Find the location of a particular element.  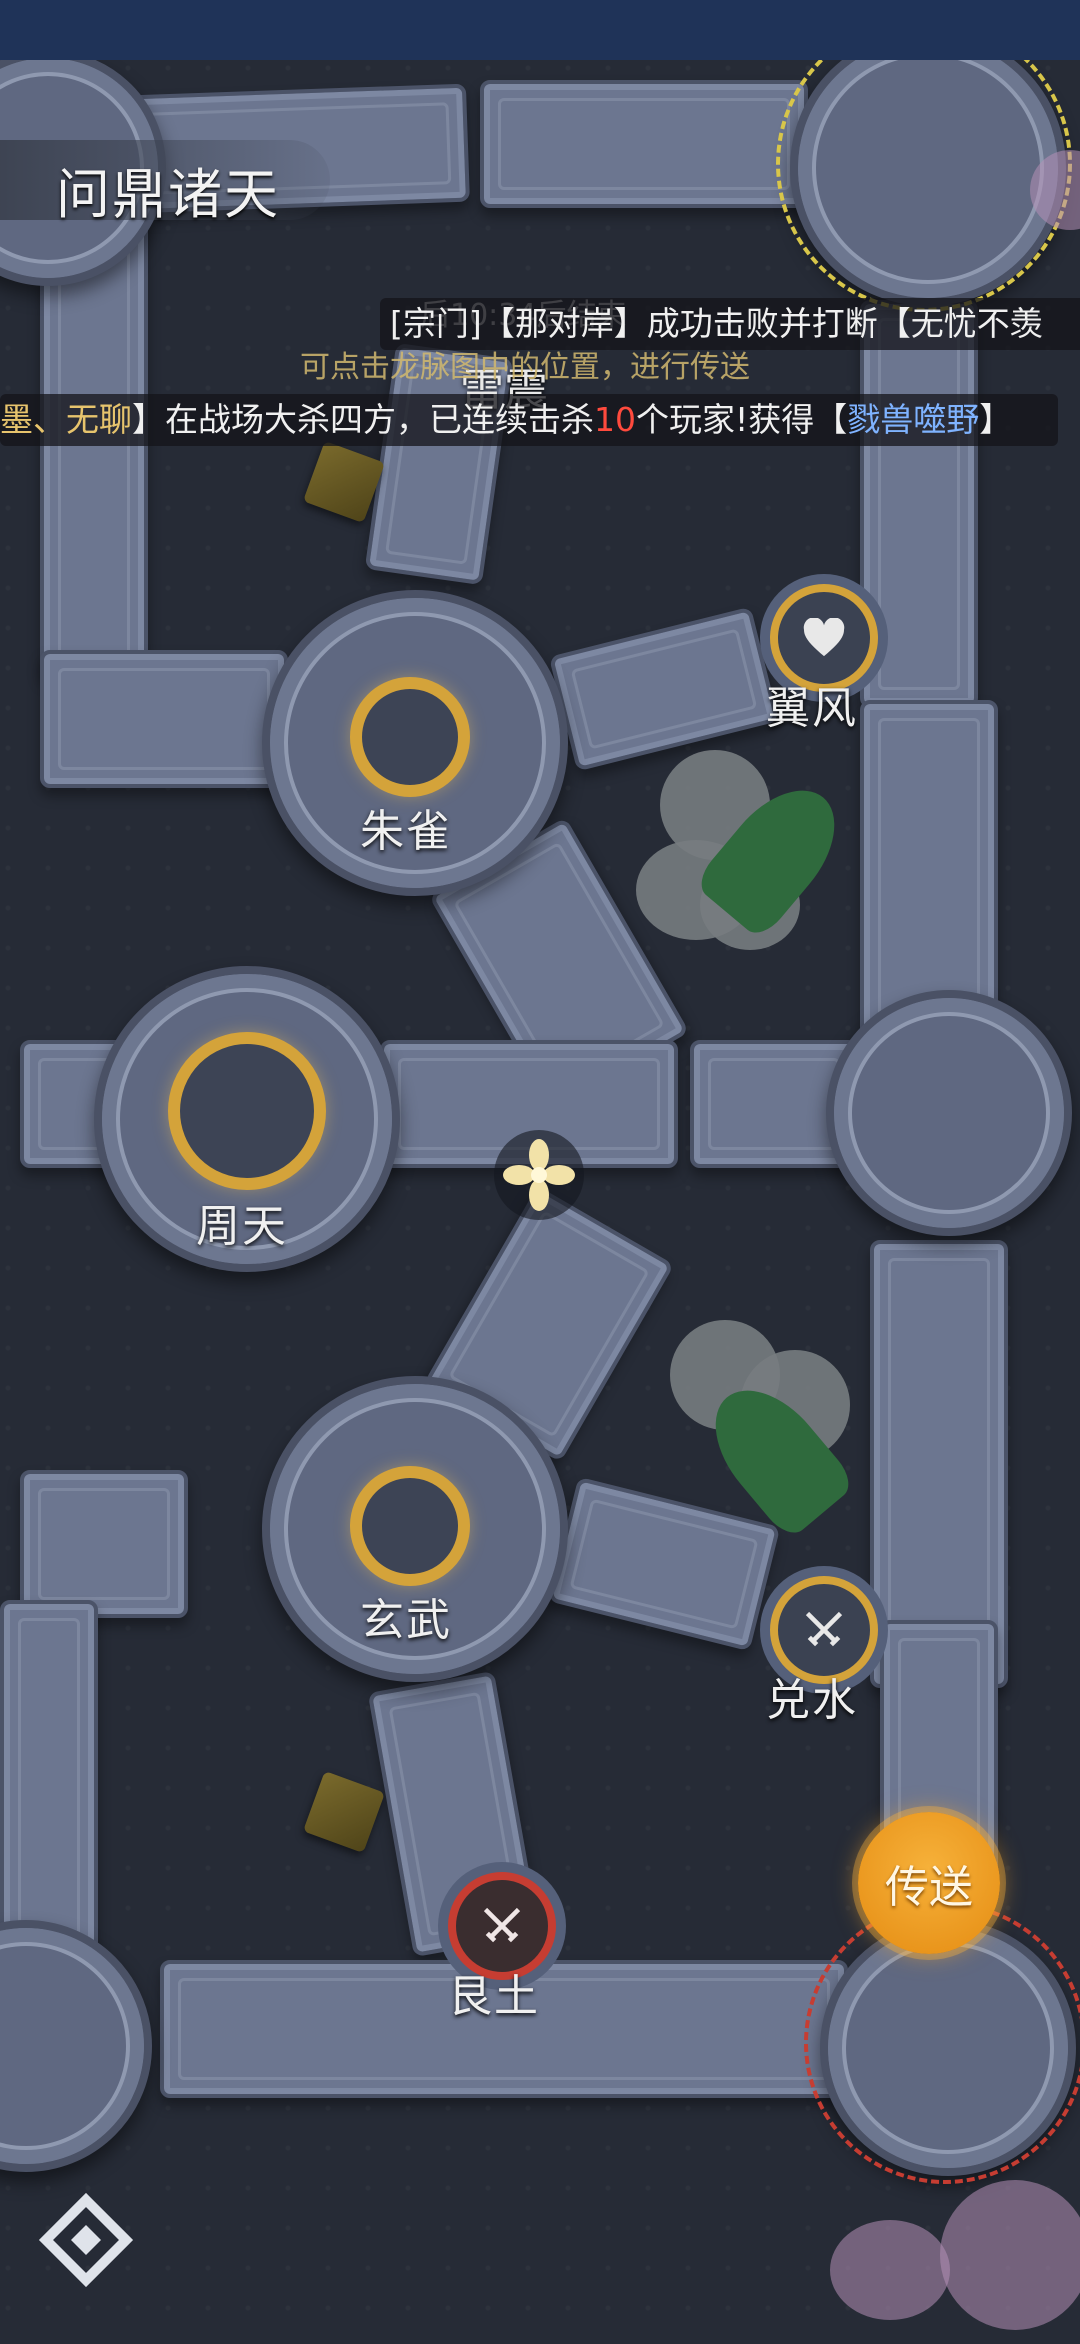

message-mid: 】在战场大杀四方，已连续击杀 is located at coordinates (363, 419).